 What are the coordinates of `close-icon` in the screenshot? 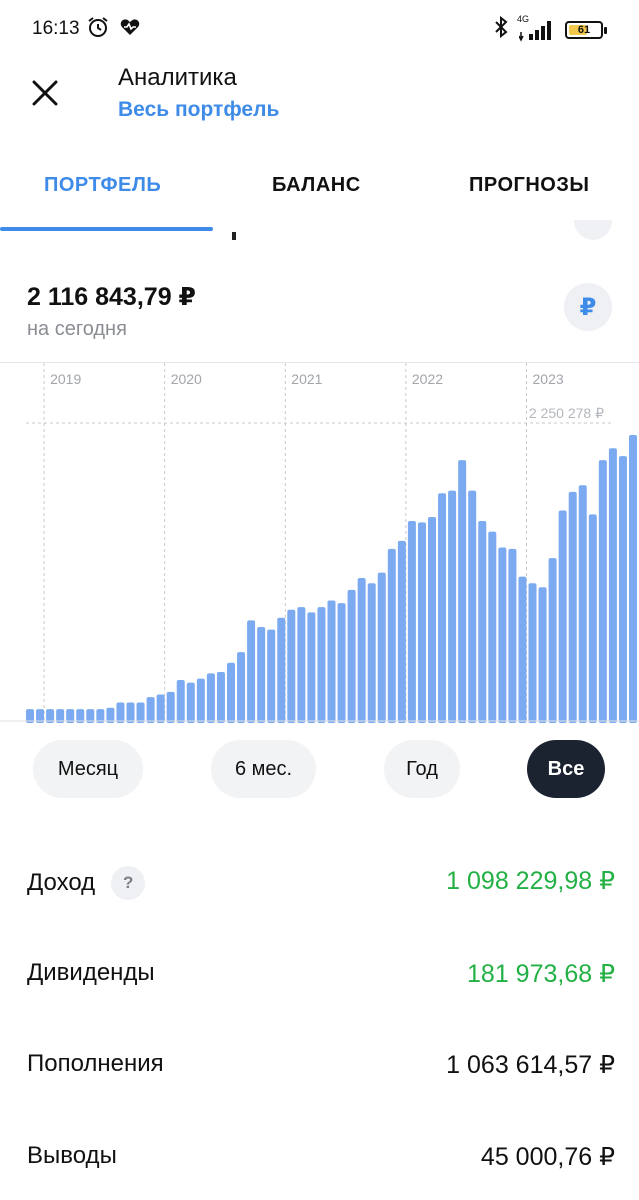 It's located at (45, 93).